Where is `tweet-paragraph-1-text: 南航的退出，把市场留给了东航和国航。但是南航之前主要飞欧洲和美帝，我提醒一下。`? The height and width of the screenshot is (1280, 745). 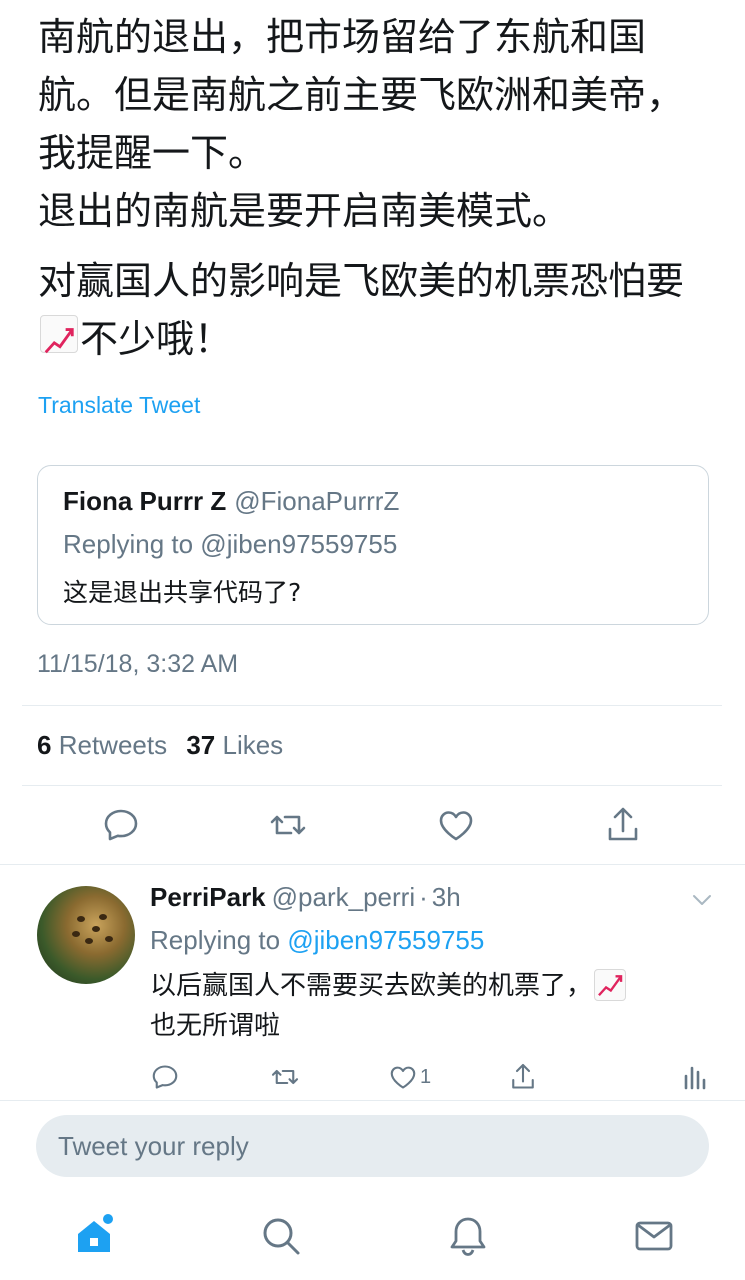 tweet-paragraph-1-text: 南航的退出，把市场留给了东航和国航。但是南航之前主要飞欧洲和美帝，我提醒一下。 is located at coordinates (361, 95).